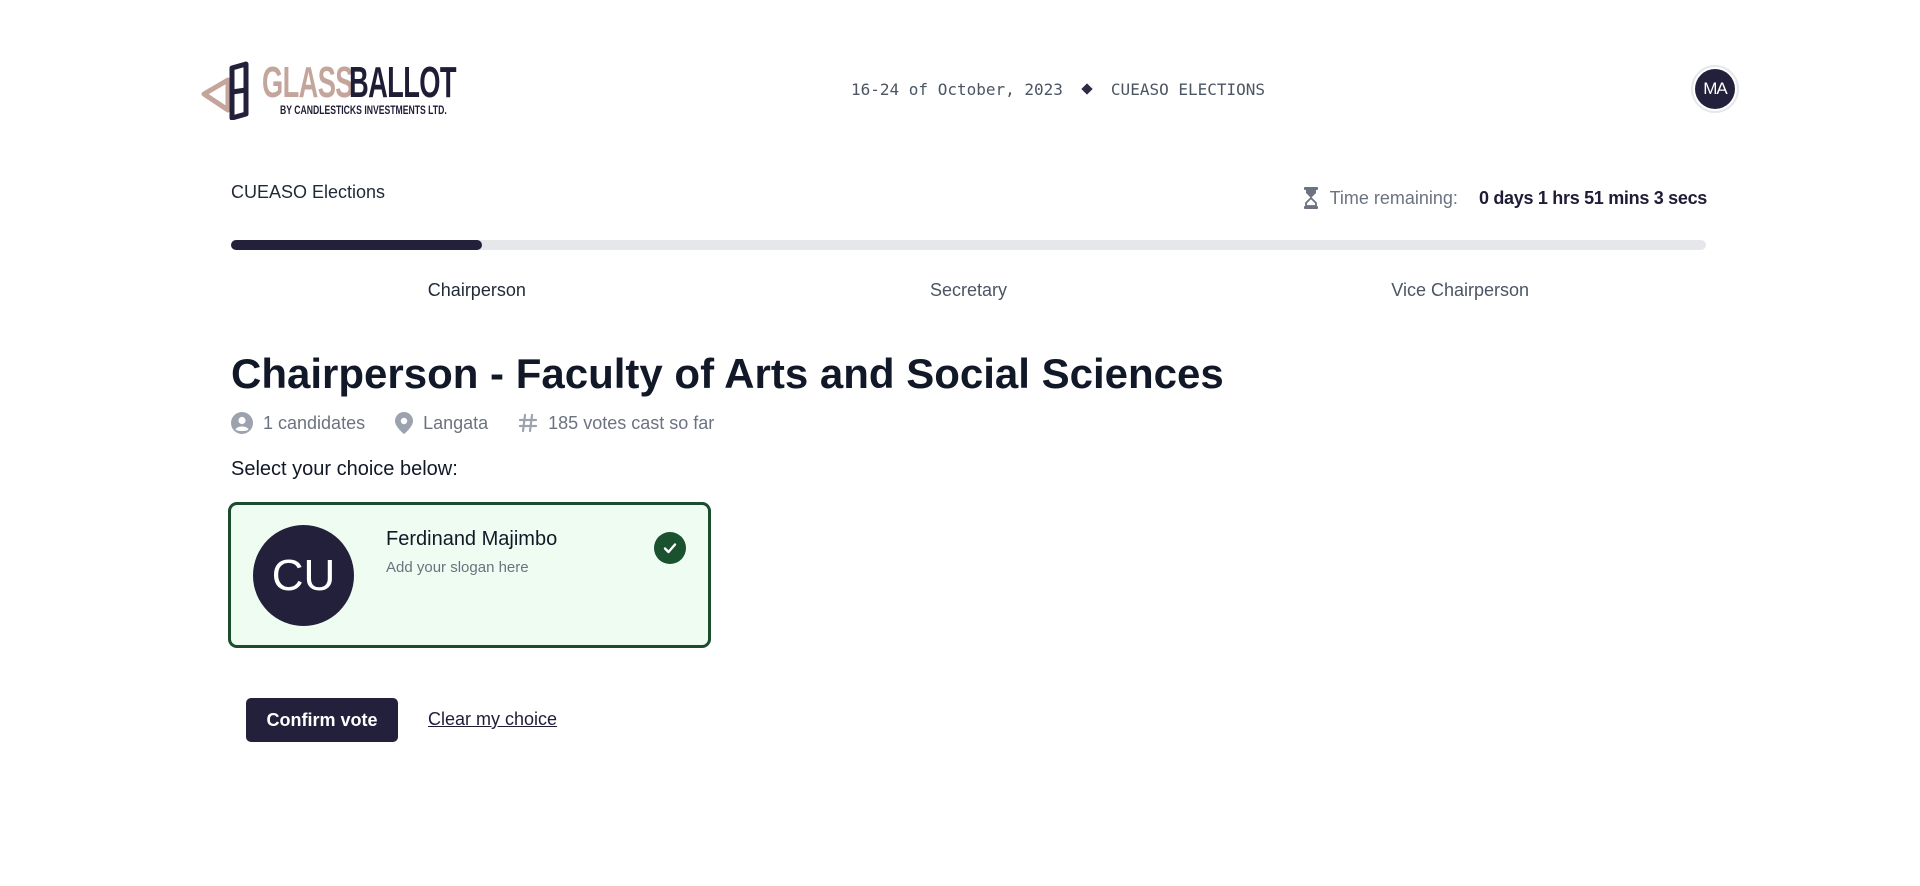  Describe the element at coordinates (225, 90) in the screenshot. I see `ballot-logo-icon` at that location.